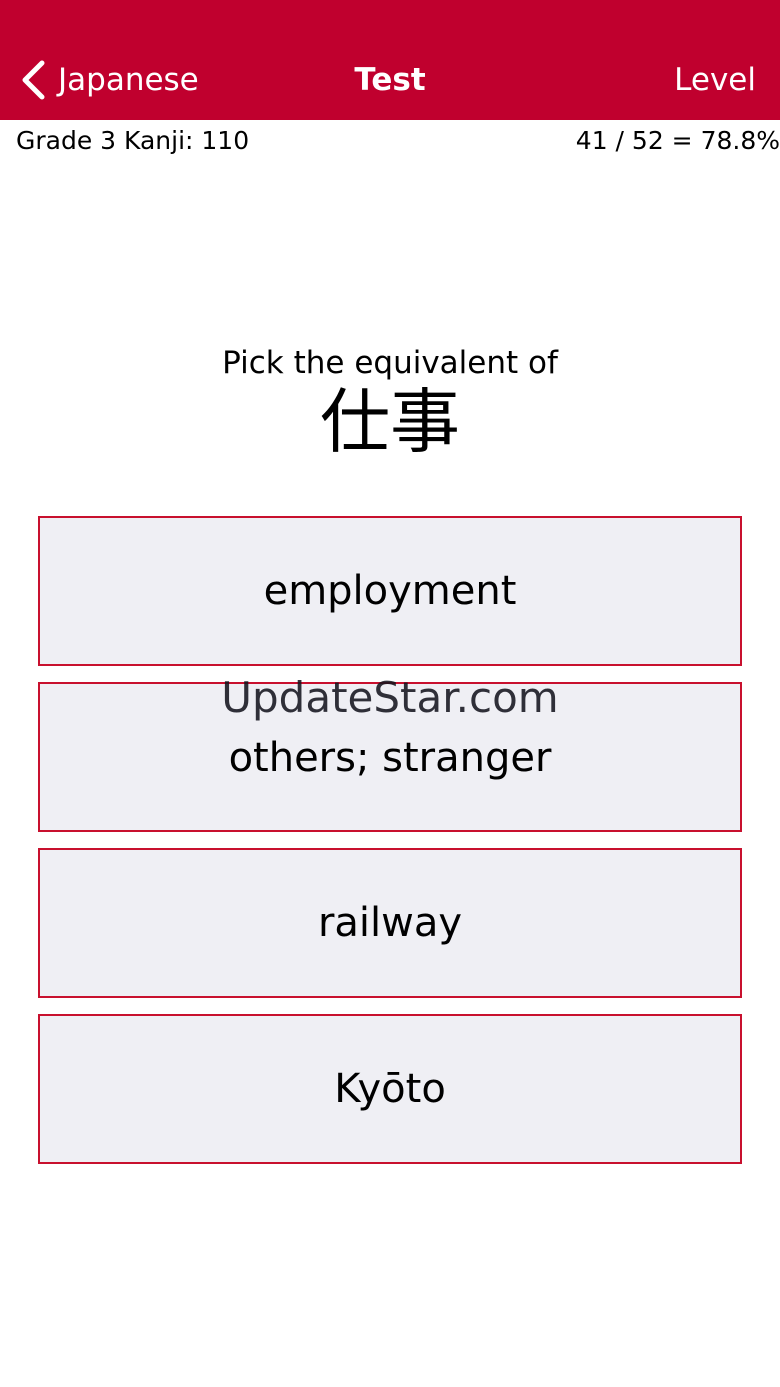 The image size is (780, 1387). I want to click on answer-option-3: railway, so click(390, 923).